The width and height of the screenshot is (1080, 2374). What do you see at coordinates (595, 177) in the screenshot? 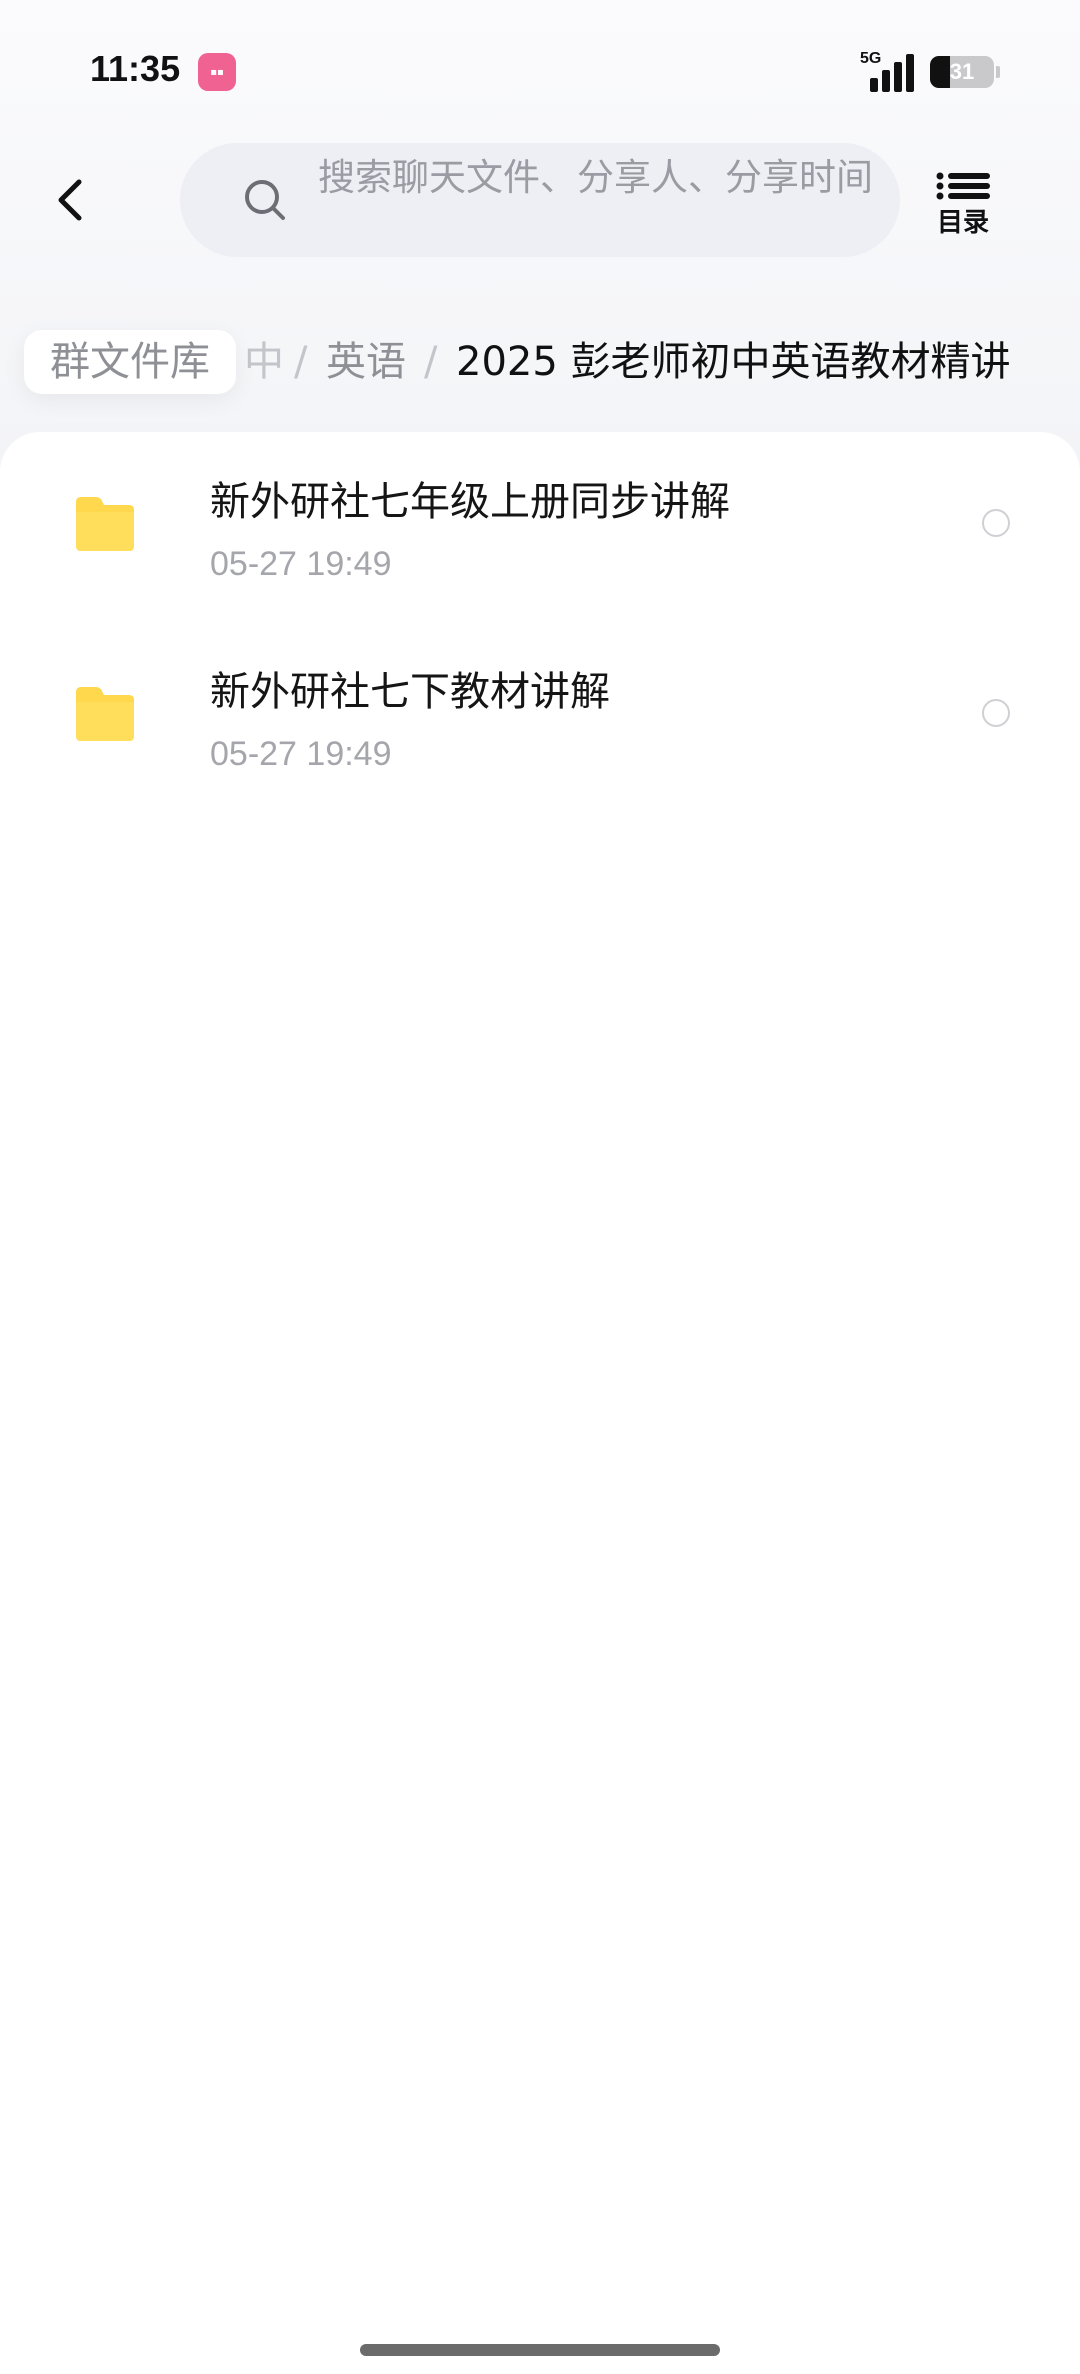
I see `search-placeholder: 搜索聊天文件、分享人、分享时间` at bounding box center [595, 177].